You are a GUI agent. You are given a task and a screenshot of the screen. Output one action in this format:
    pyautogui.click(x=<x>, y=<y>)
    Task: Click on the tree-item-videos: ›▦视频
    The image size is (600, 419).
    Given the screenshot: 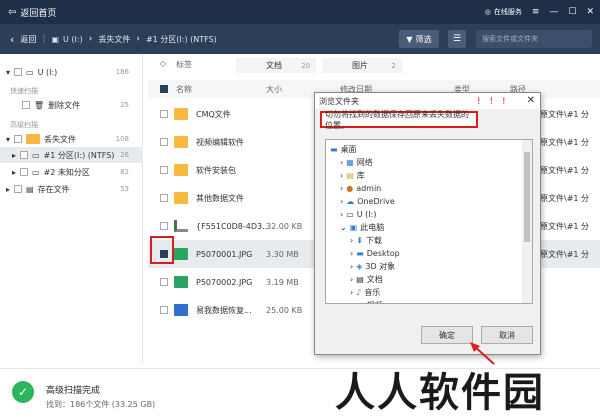 What is the action you would take?
    pyautogui.click(x=366, y=301)
    